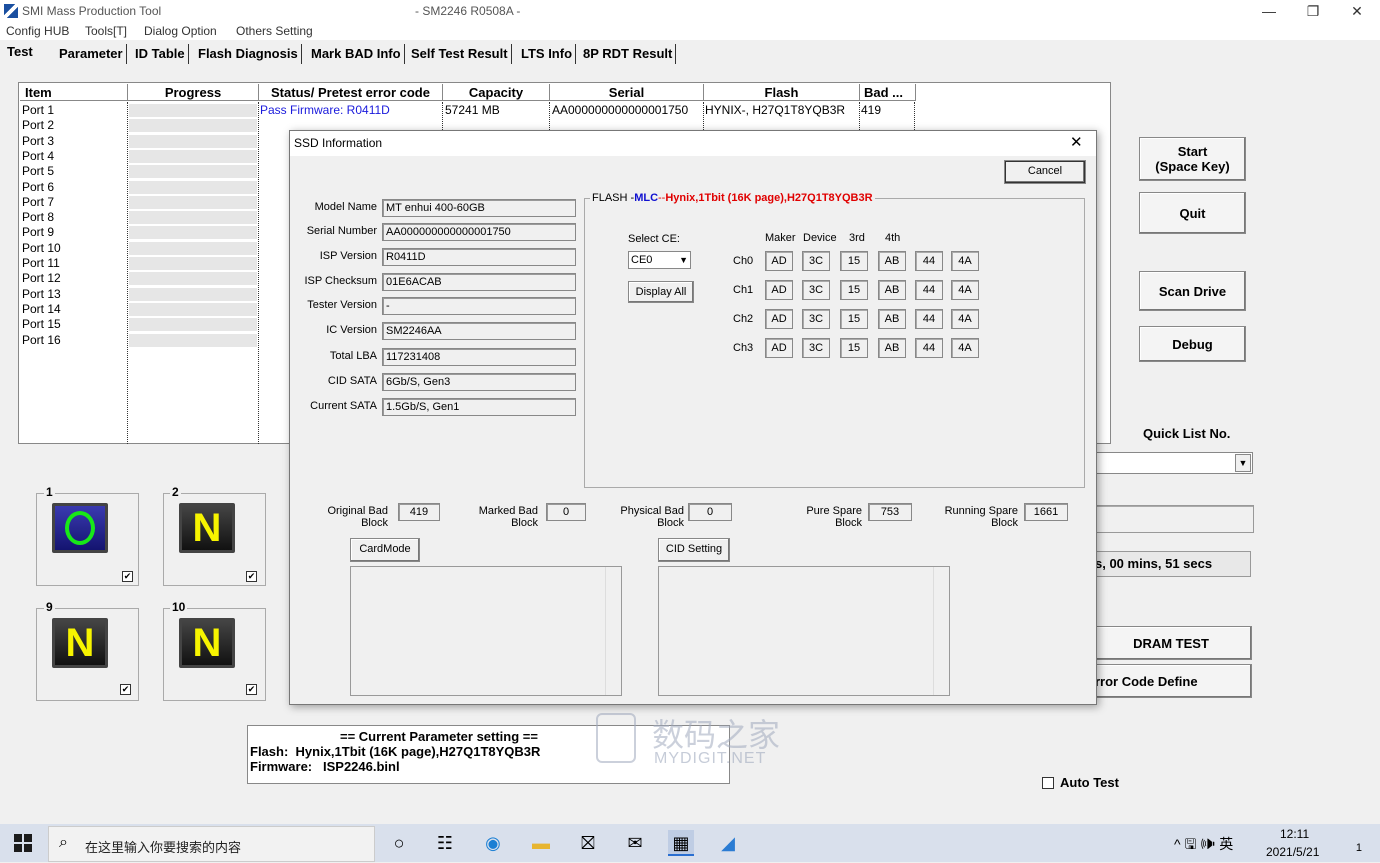 Image resolution: width=1380 pixels, height=863 pixels. Describe the element at coordinates (1076, 142) in the screenshot. I see `close-icon: ✕` at that location.